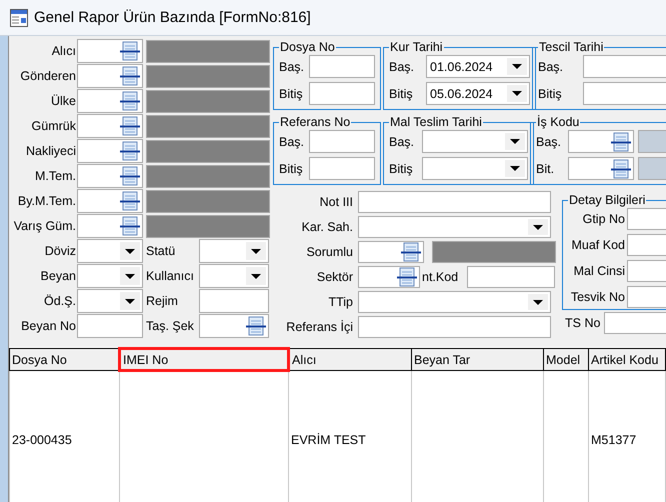 The height and width of the screenshot is (502, 666). I want to click on field-label: Gümrük, so click(53, 126).